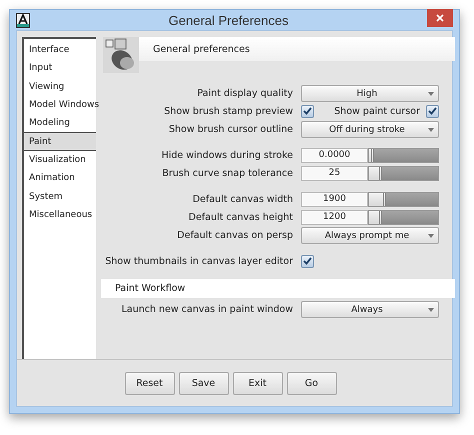  I want to click on close-button, so click(440, 18).